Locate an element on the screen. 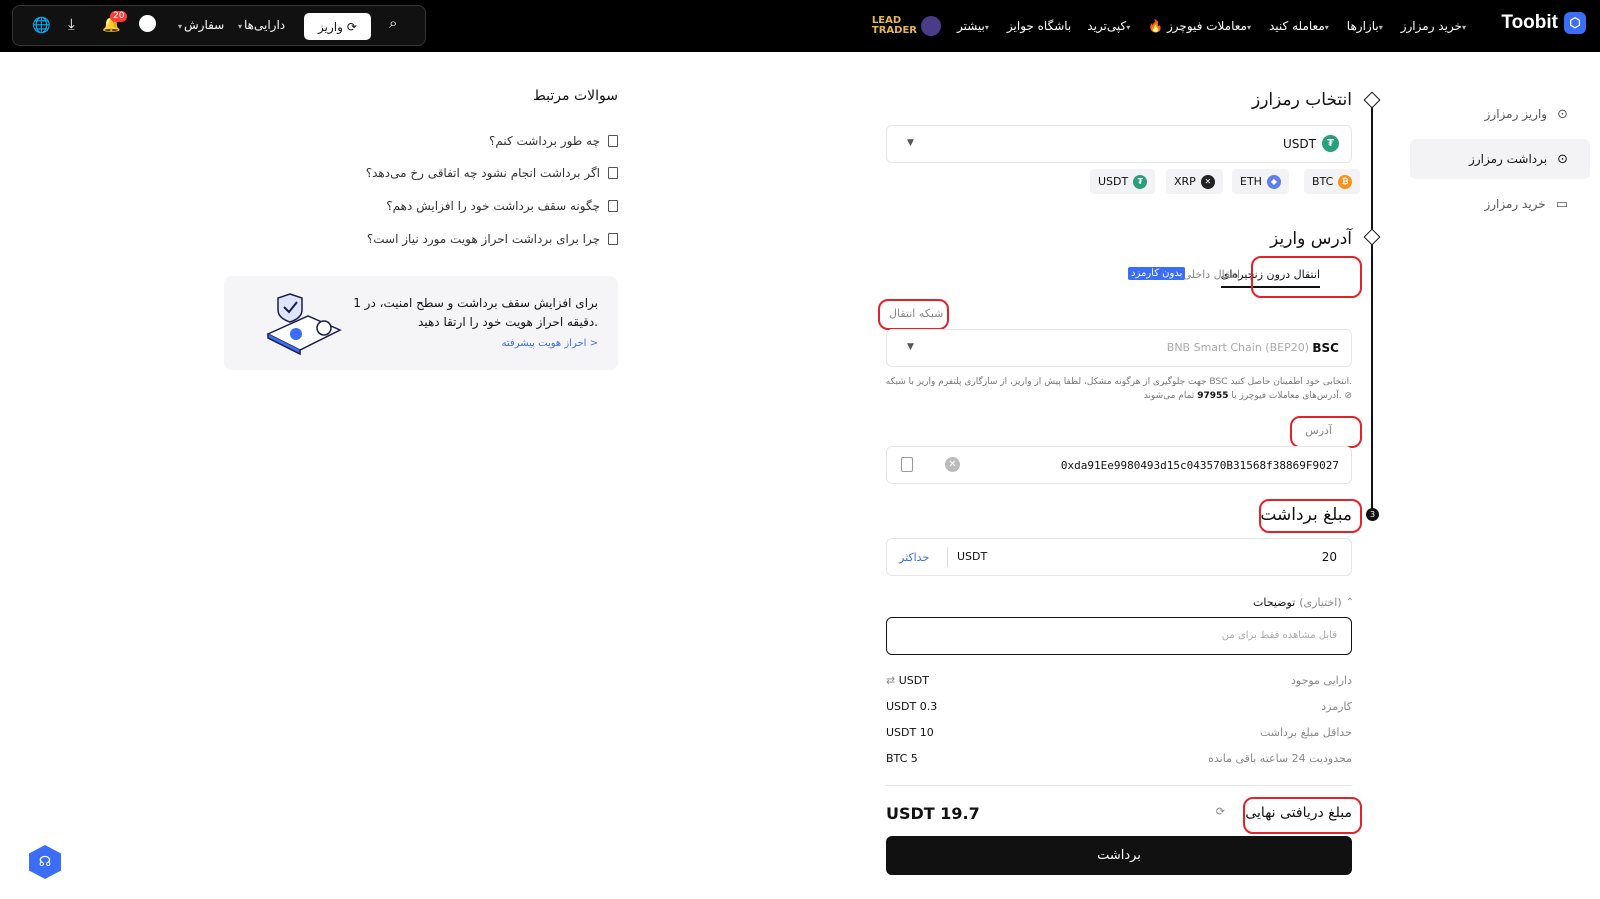 The height and width of the screenshot is (899, 1600). search-icon: ⌕ is located at coordinates (393, 23).